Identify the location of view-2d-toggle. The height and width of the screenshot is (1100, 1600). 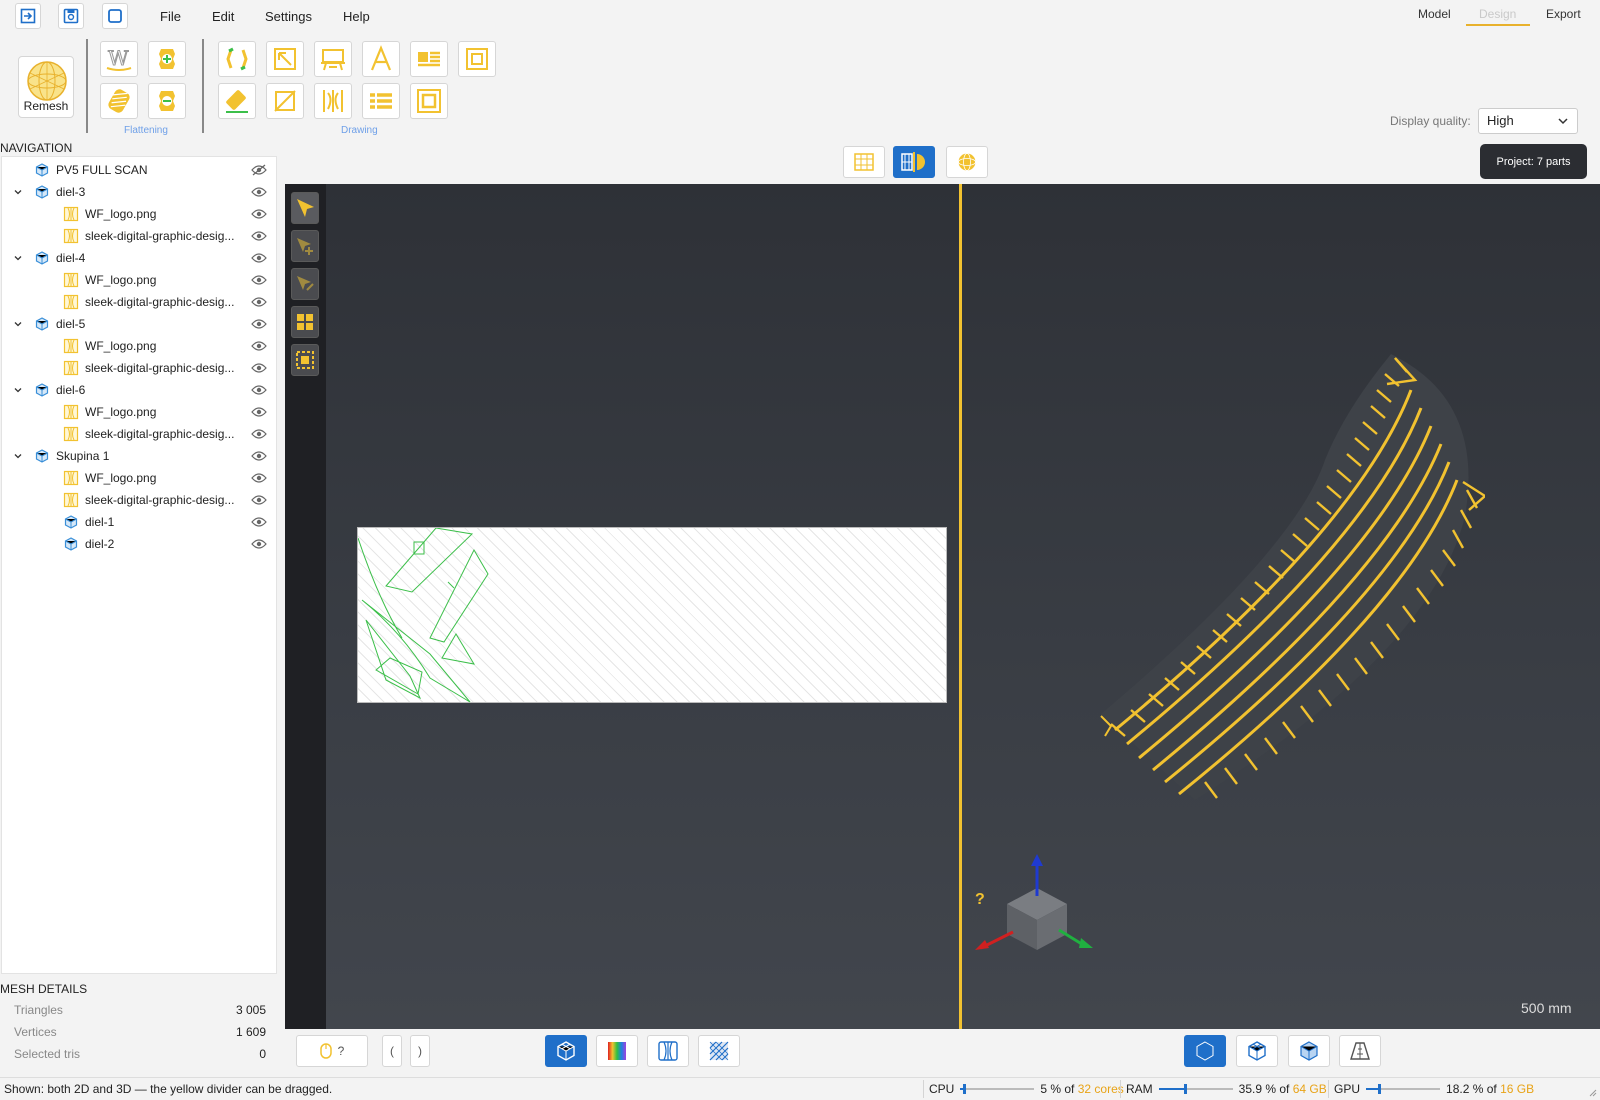
(864, 162).